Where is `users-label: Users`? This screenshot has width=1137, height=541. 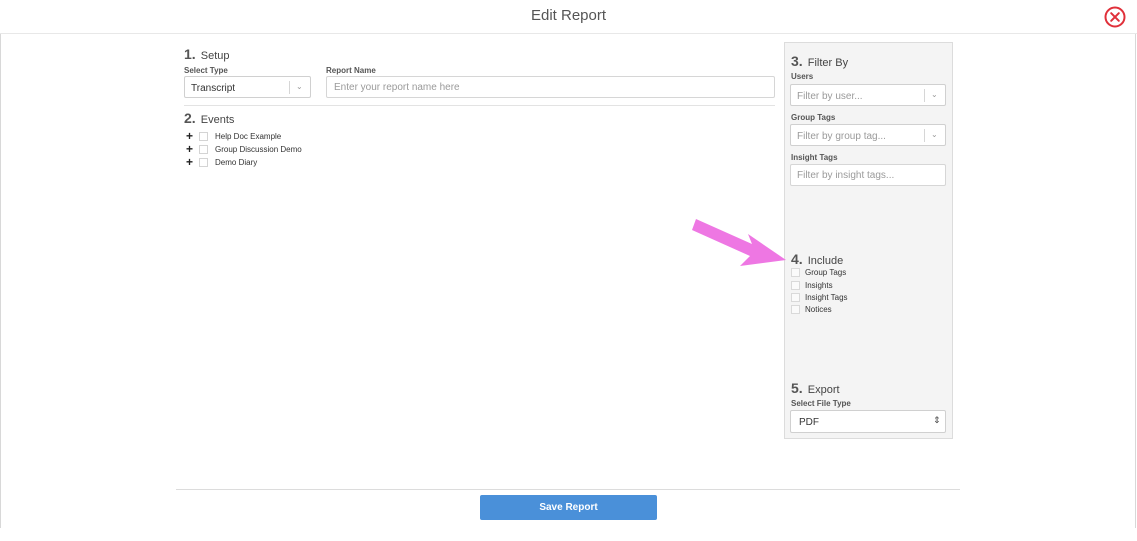 users-label: Users is located at coordinates (802, 76).